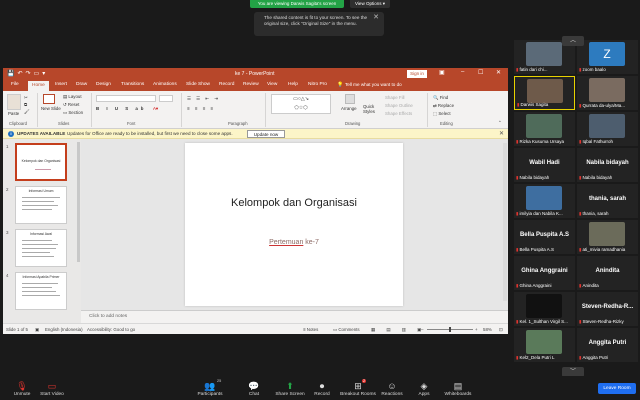 The height and width of the screenshot is (400, 640). What do you see at coordinates (349, 108) in the screenshot?
I see `arrange-button: Arrange` at bounding box center [349, 108].